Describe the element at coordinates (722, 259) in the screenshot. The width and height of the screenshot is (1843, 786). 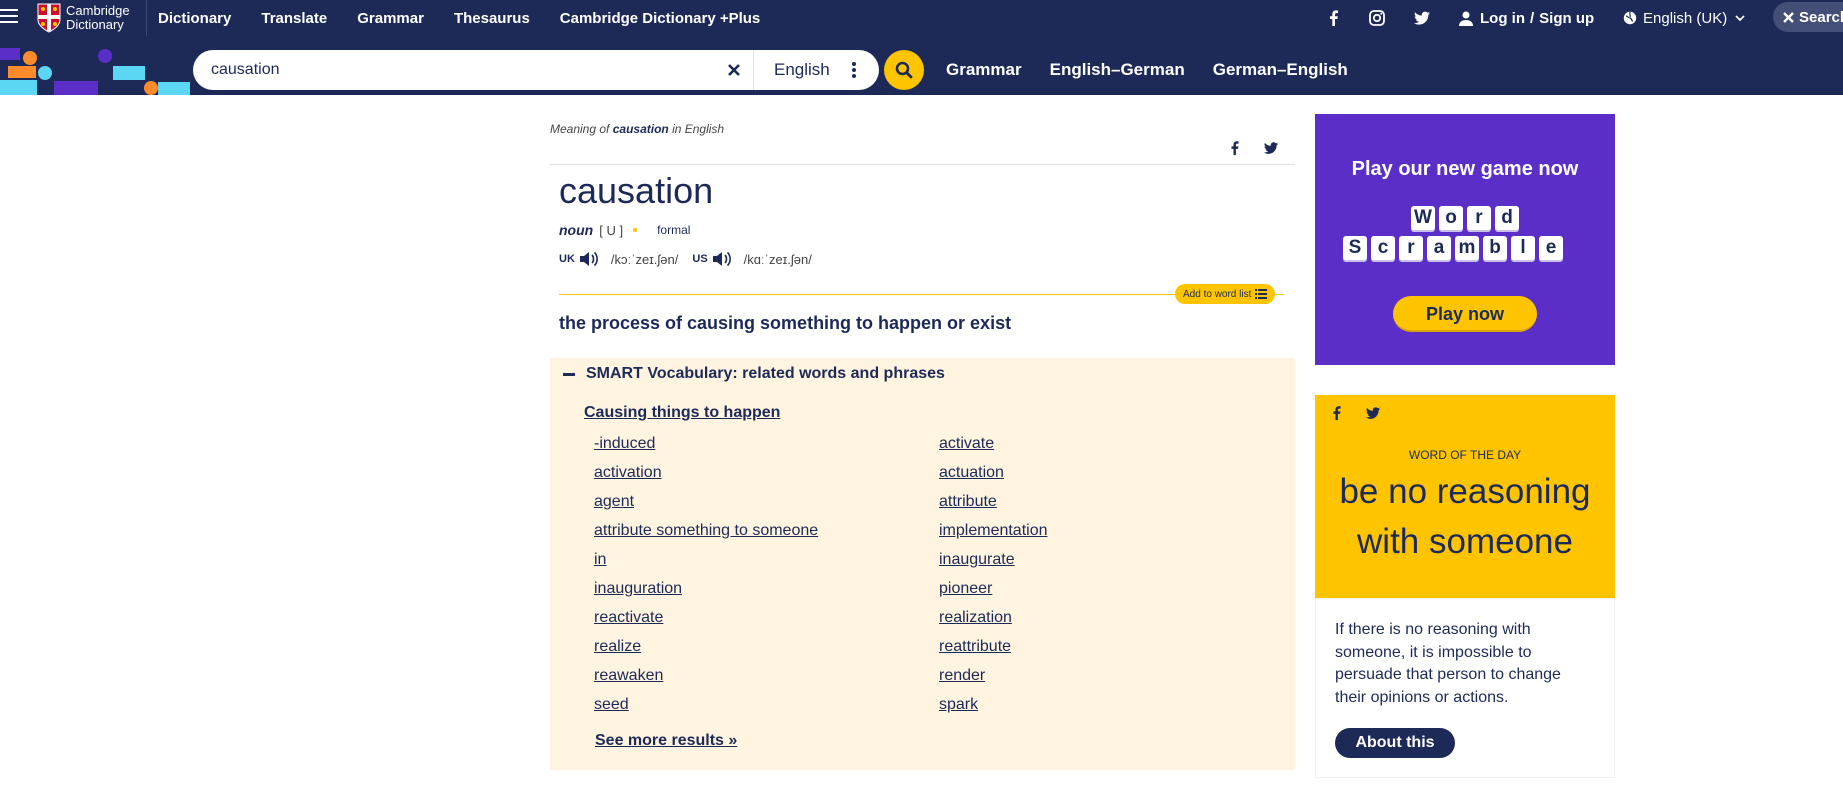
I see `us-audio-icon` at that location.